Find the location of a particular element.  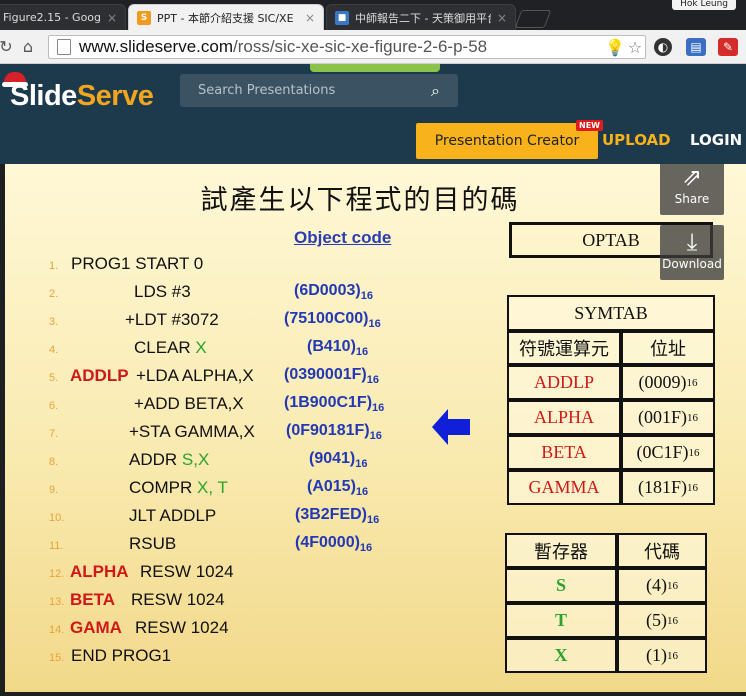

instruction: +ADD BETA,X is located at coordinates (189, 403).